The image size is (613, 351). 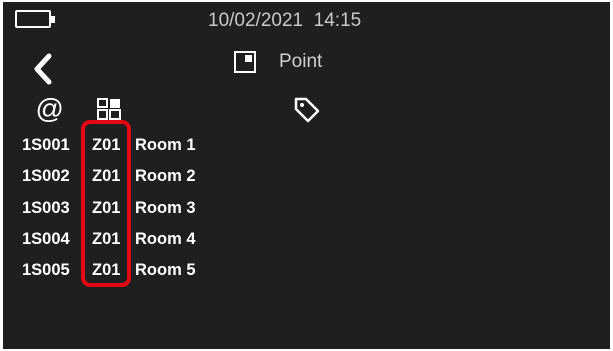 What do you see at coordinates (46, 176) in the screenshot?
I see `point-id: 1S002` at bounding box center [46, 176].